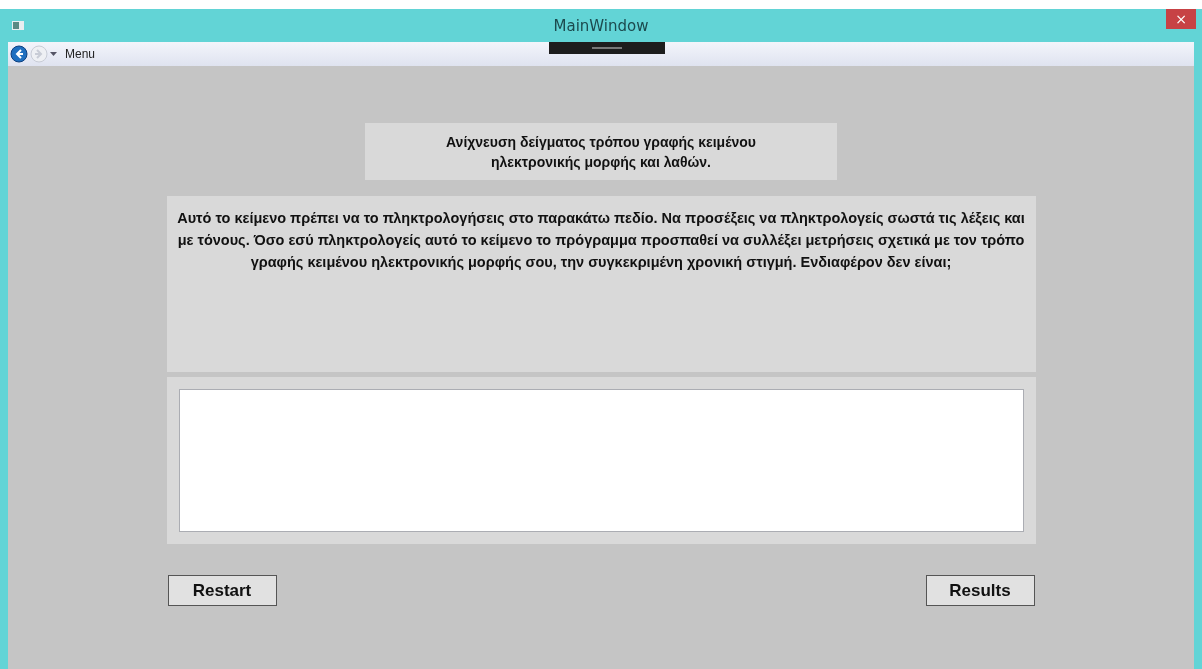  Describe the element at coordinates (607, 48) in the screenshot. I see `drag-handle` at that location.